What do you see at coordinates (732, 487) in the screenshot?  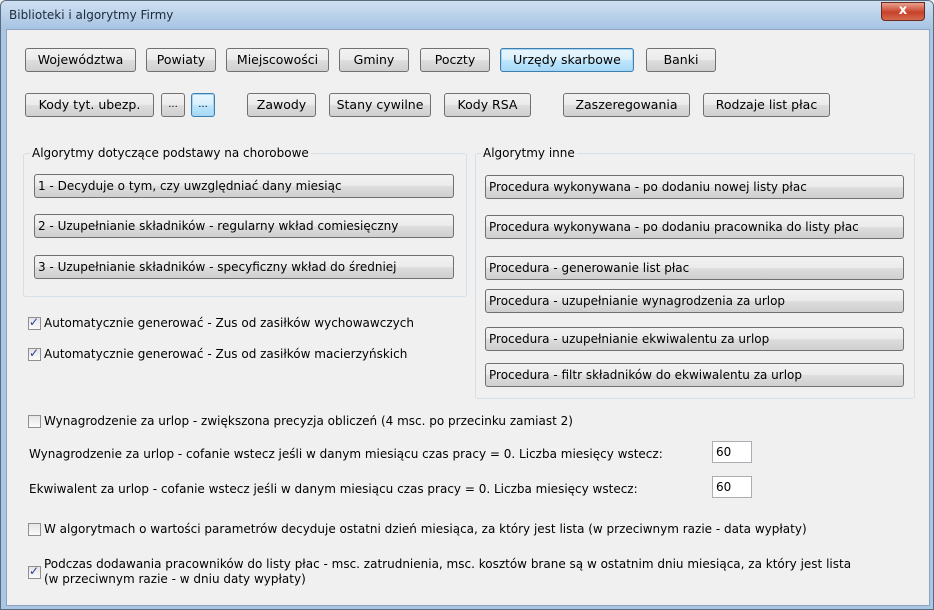 I see `ekwiwalent-wstecz-input: 60` at bounding box center [732, 487].